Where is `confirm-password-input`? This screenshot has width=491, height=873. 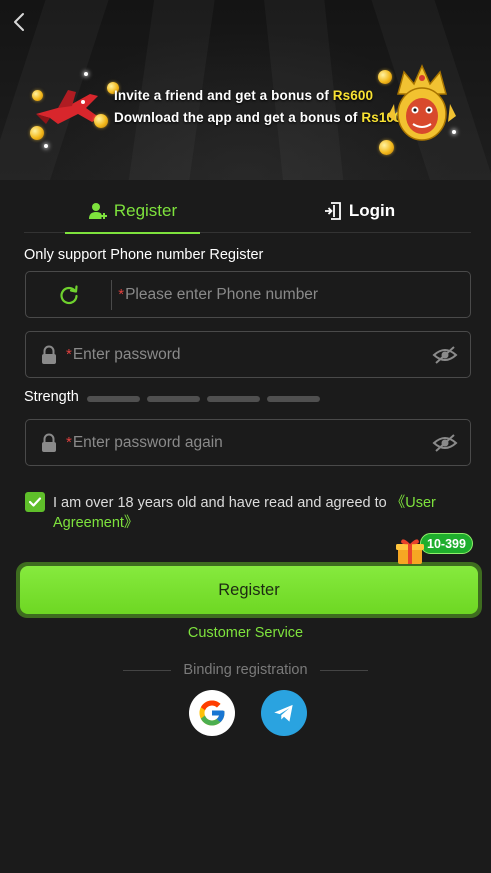
confirm-password-input is located at coordinates (249, 442).